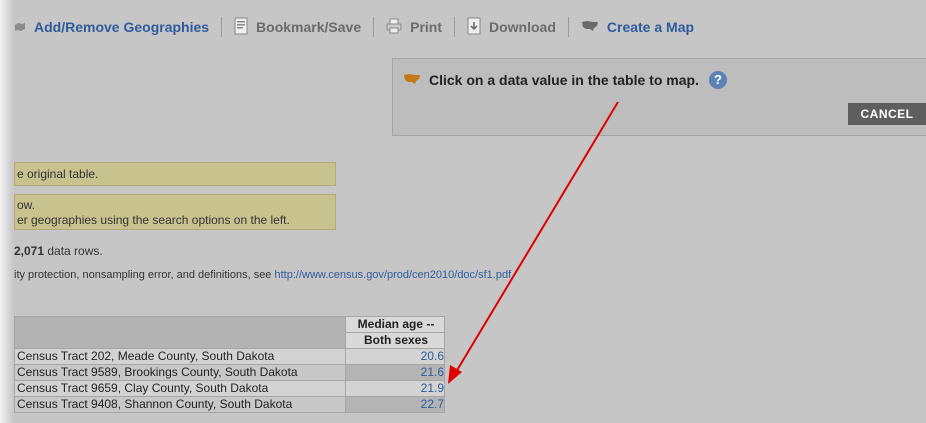 Image resolution: width=926 pixels, height=423 pixels. What do you see at coordinates (58, 174) in the screenshot?
I see `notice-text: e original table.` at bounding box center [58, 174].